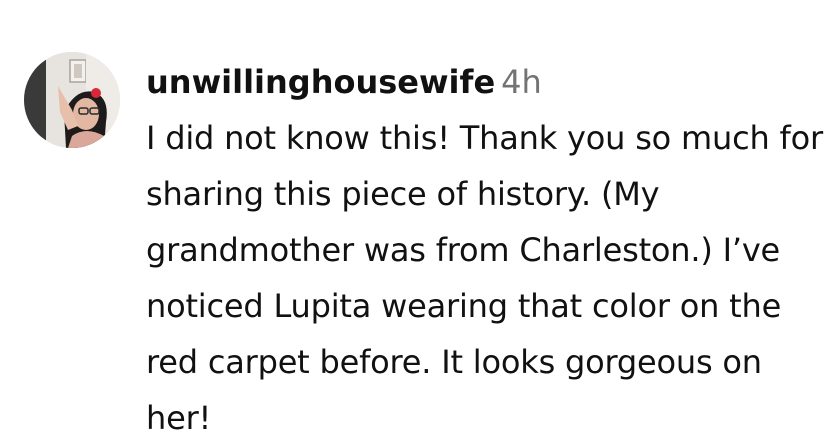 The height and width of the screenshot is (448, 834). Describe the element at coordinates (320, 82) in the screenshot. I see `username-link: unwillinghousewife` at that location.